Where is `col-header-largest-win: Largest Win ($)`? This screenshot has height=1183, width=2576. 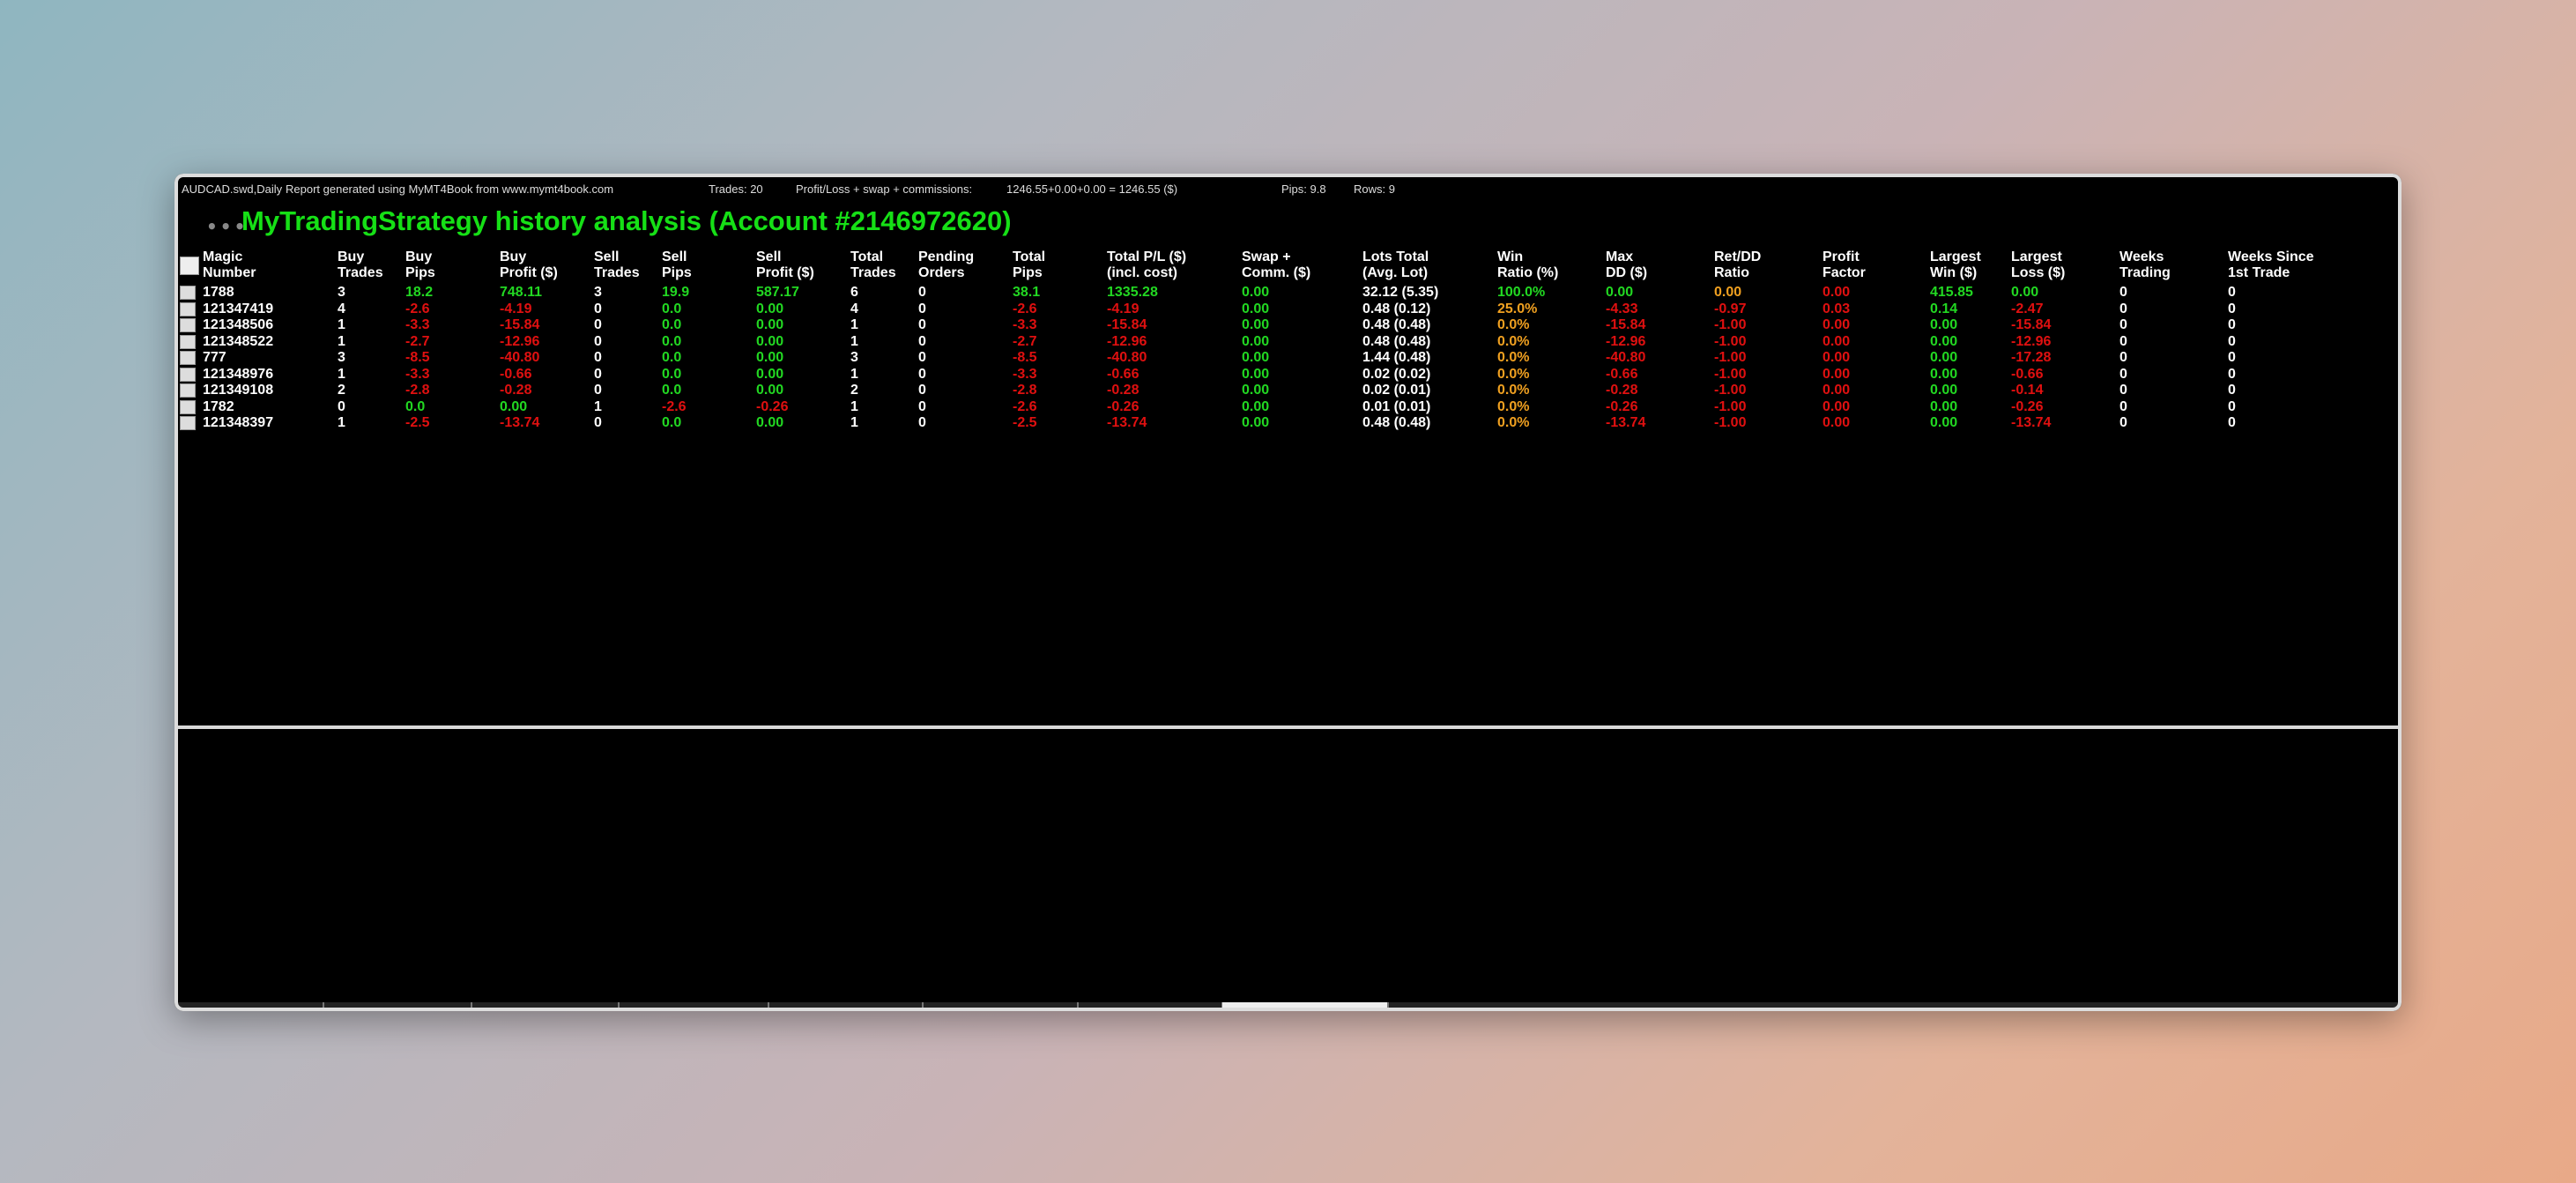
col-header-largest-win: Largest Win ($) is located at coordinates (1970, 267).